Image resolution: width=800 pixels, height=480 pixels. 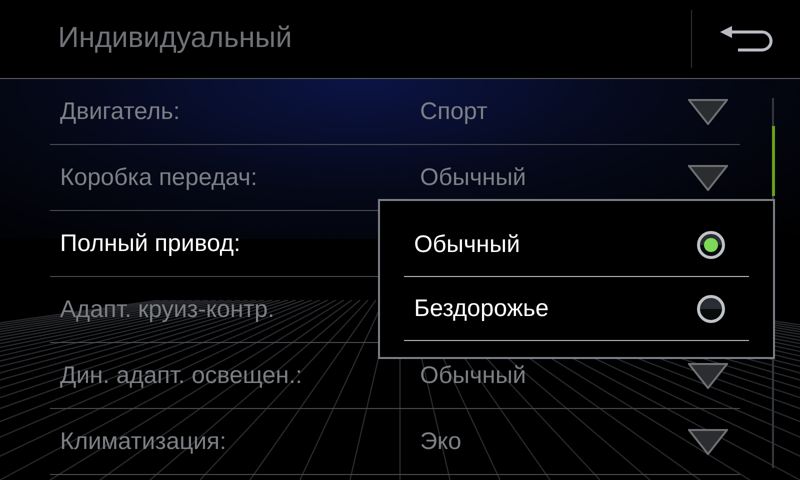 What do you see at coordinates (576, 309) in the screenshot?
I see `popup-option: Бездорожье` at bounding box center [576, 309].